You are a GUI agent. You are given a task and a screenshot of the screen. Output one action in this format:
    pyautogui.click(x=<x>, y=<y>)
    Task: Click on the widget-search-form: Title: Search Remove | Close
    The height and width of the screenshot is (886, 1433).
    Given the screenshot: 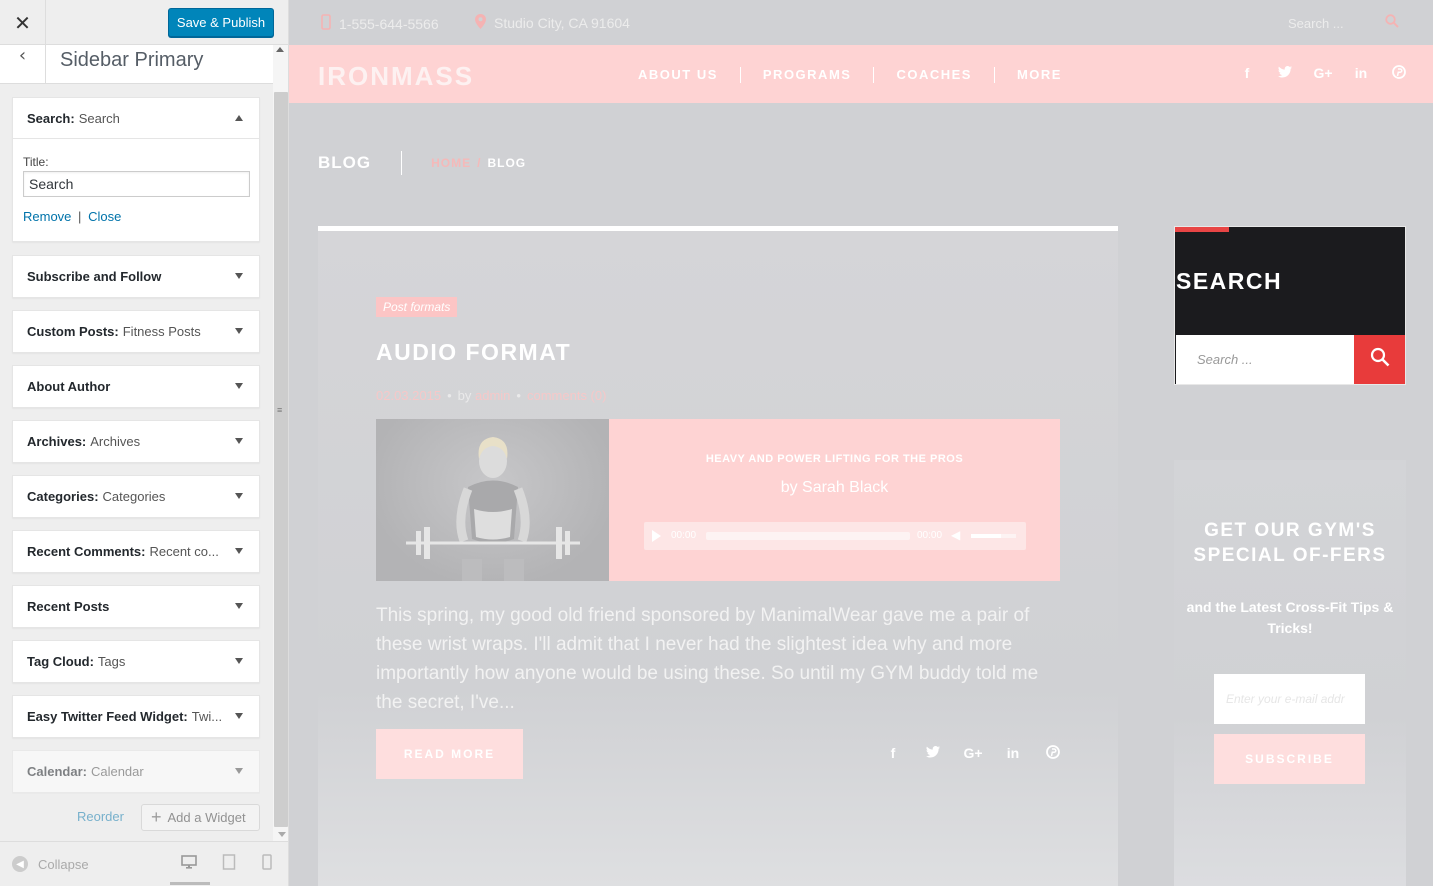 What is the action you would take?
    pyautogui.click(x=136, y=181)
    